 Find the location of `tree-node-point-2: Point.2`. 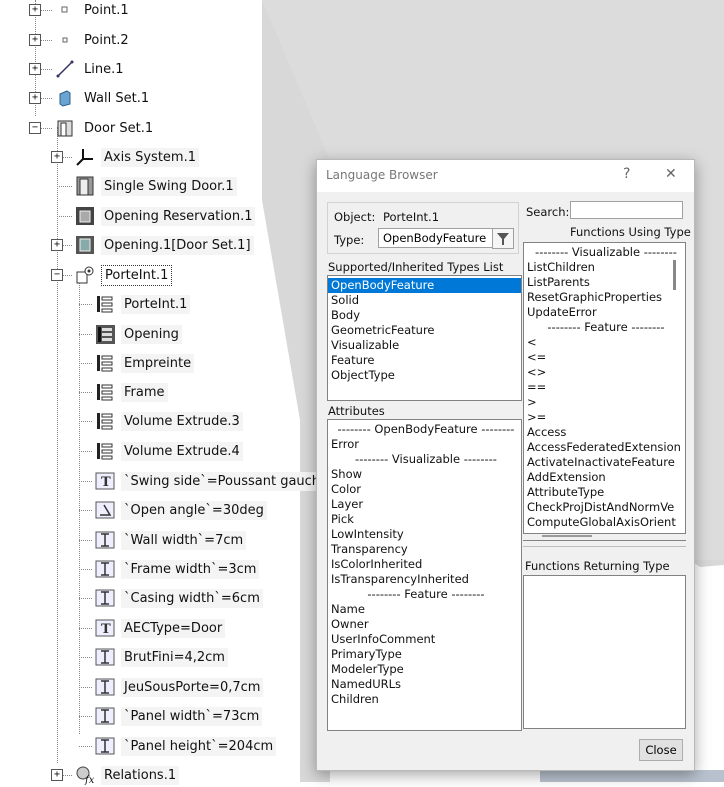

tree-node-point-2: Point.2 is located at coordinates (93, 40).